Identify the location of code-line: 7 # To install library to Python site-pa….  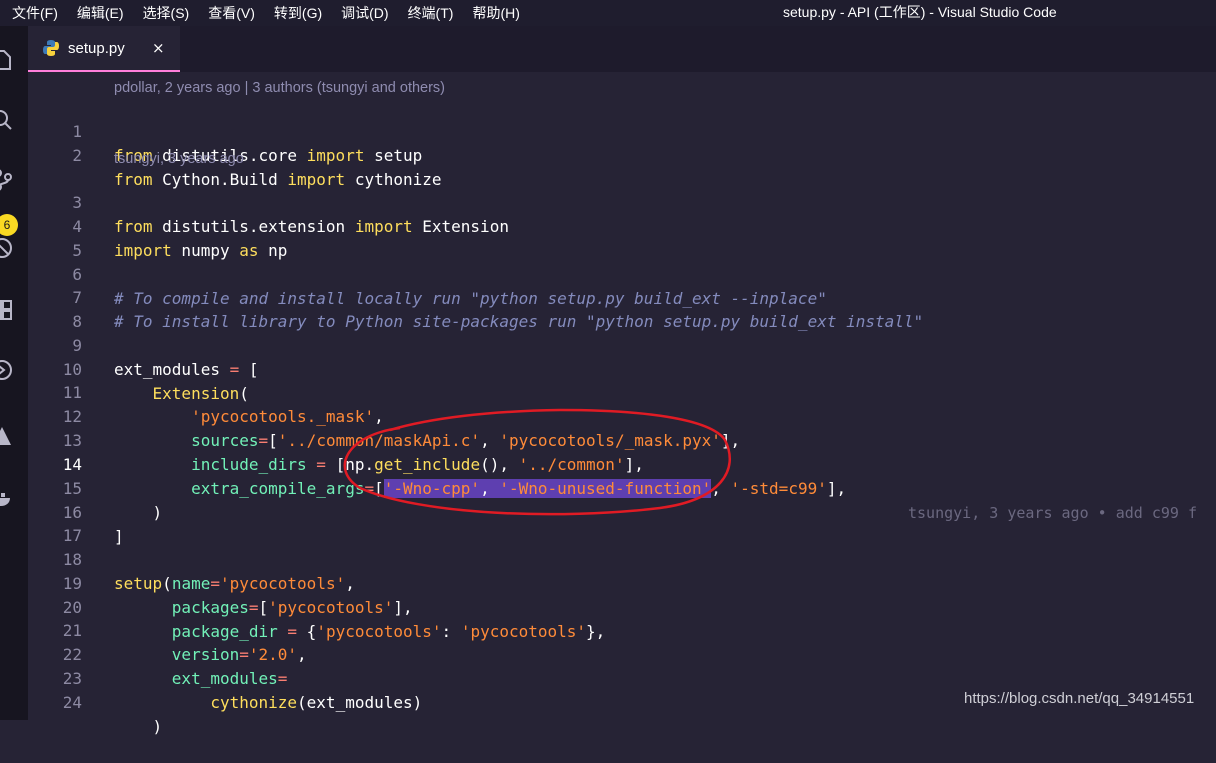
(498, 309).